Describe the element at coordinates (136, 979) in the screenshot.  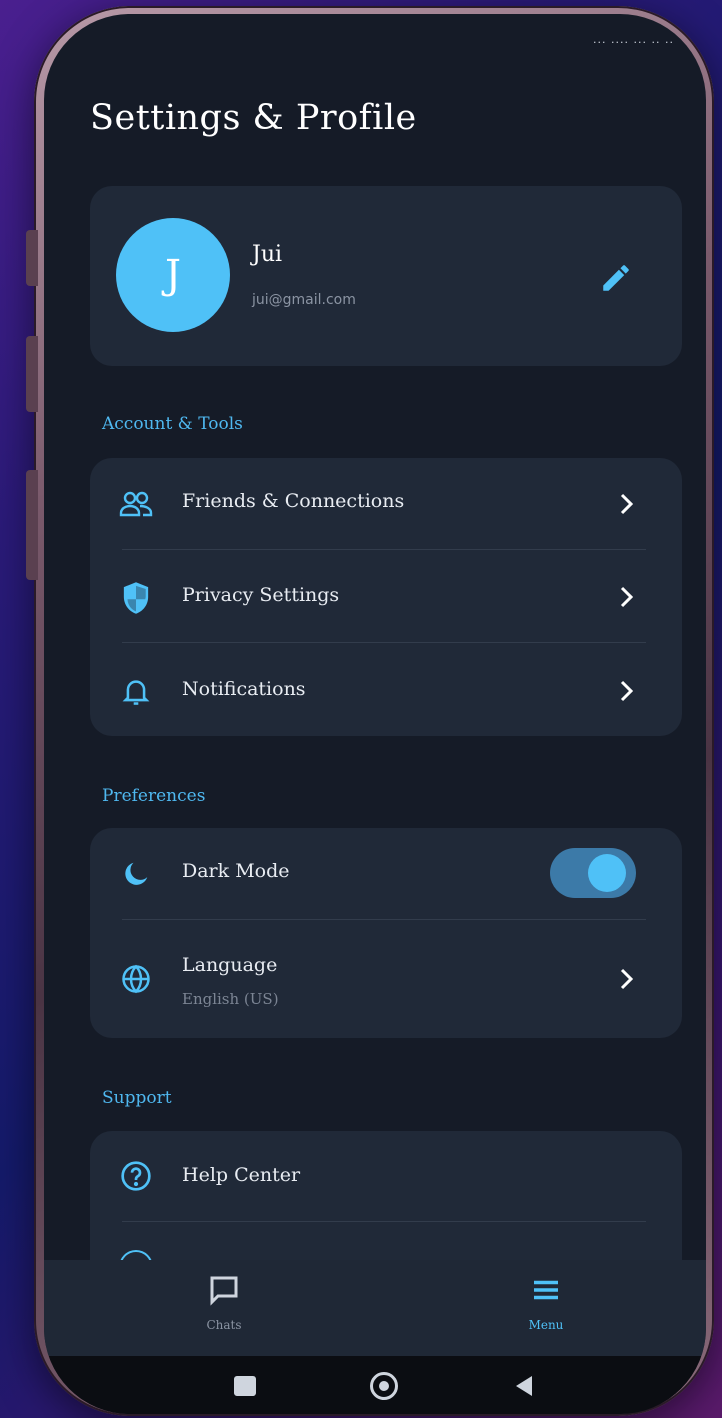
I see `globe-icon` at that location.